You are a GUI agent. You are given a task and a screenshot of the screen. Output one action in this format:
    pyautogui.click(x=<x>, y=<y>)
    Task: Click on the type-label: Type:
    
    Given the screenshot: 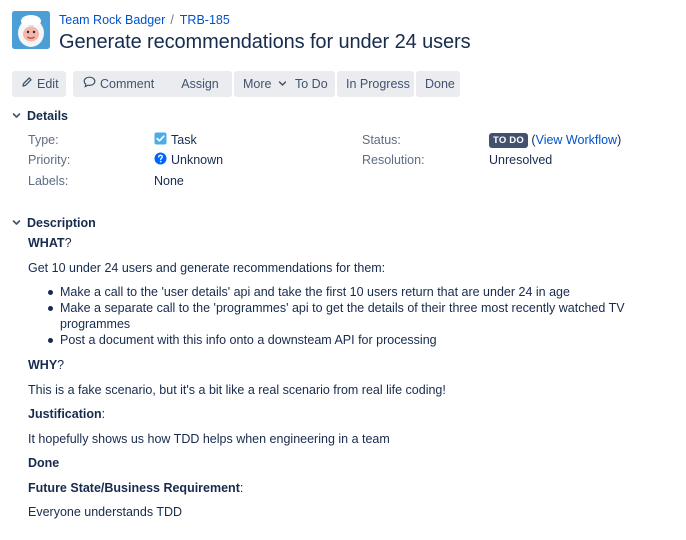 What is the action you would take?
    pyautogui.click(x=43, y=140)
    